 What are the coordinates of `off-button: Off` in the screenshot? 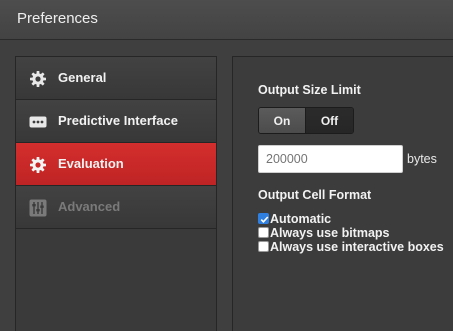 It's located at (329, 120).